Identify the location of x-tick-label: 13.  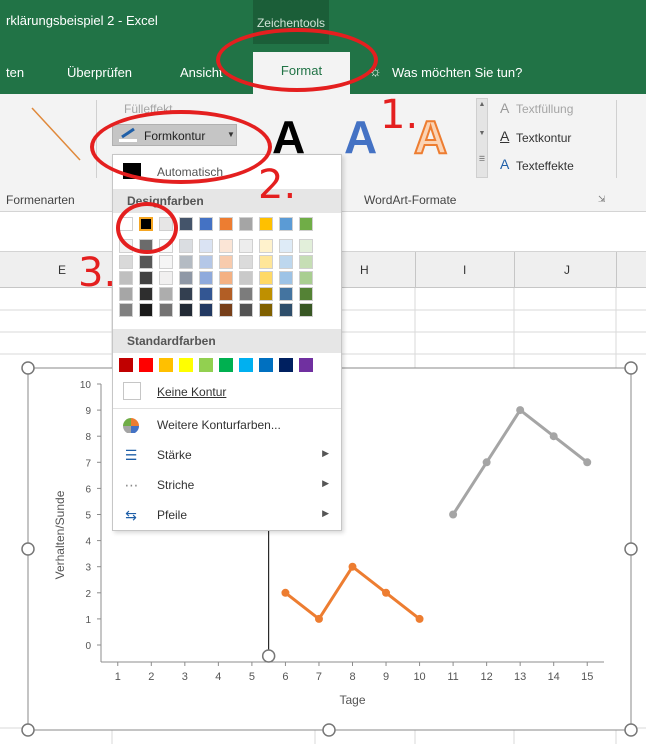
(520, 677).